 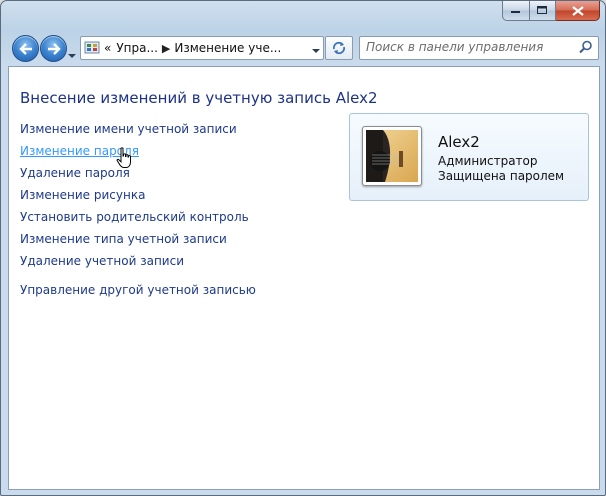 I want to click on hand-cursor-icon, so click(x=123, y=157).